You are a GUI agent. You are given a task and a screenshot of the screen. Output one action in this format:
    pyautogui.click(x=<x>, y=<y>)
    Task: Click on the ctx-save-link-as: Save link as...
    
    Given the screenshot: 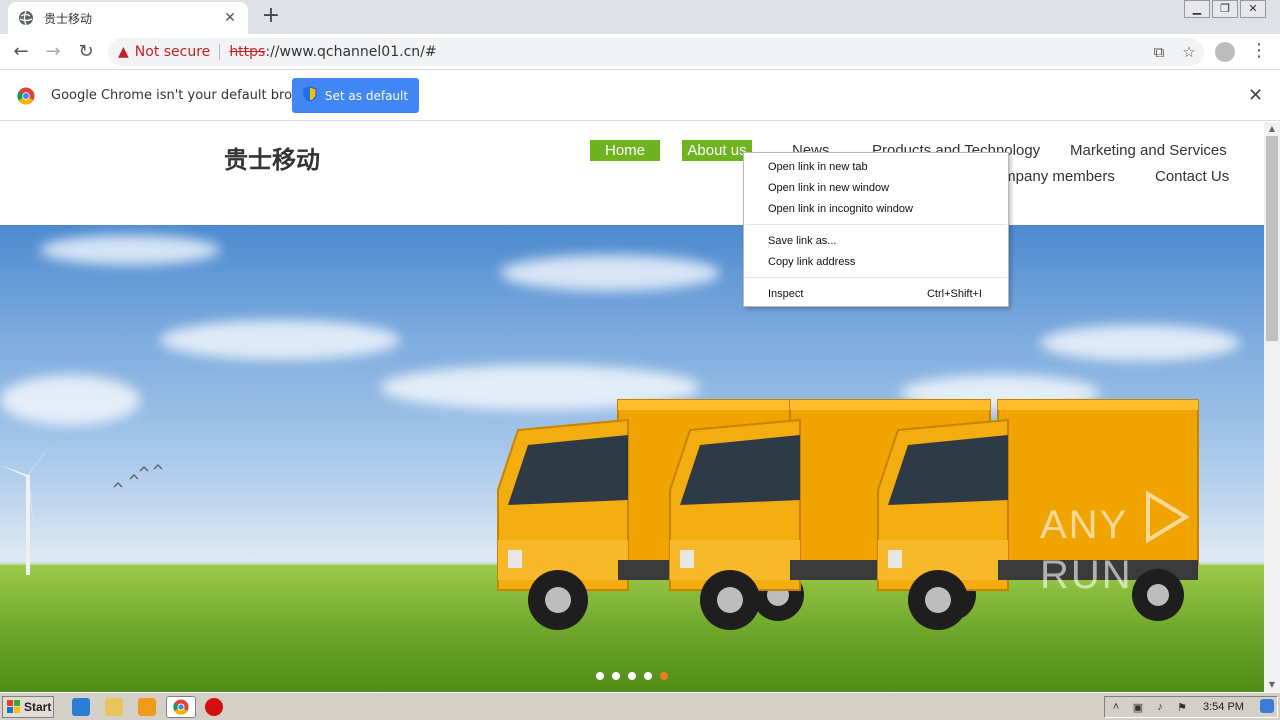 What is the action you would take?
    pyautogui.click(x=883, y=241)
    